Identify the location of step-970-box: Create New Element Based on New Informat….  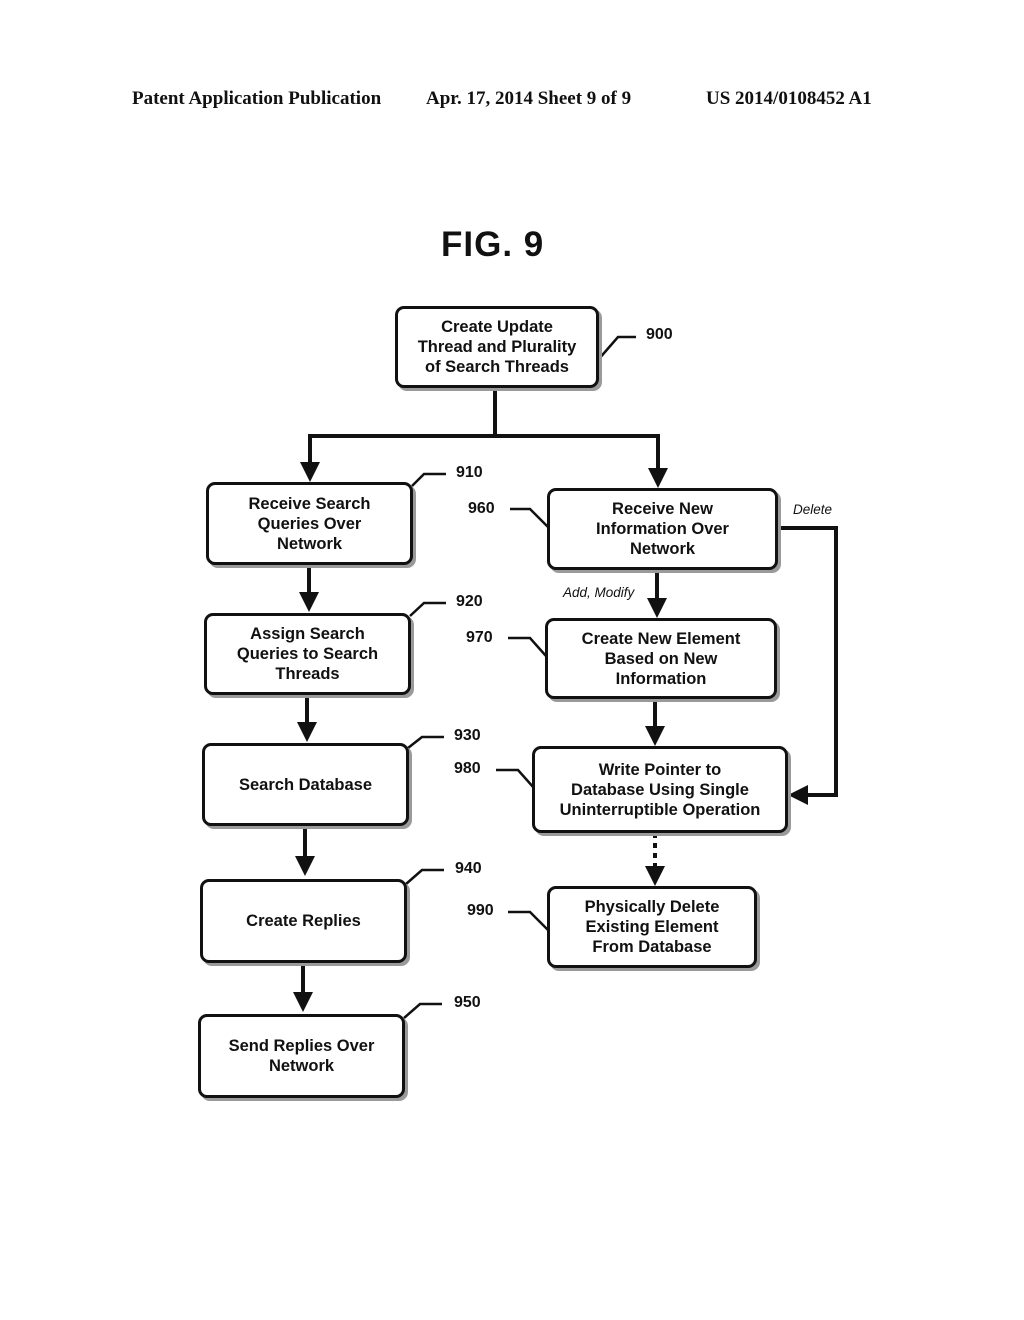
(661, 658).